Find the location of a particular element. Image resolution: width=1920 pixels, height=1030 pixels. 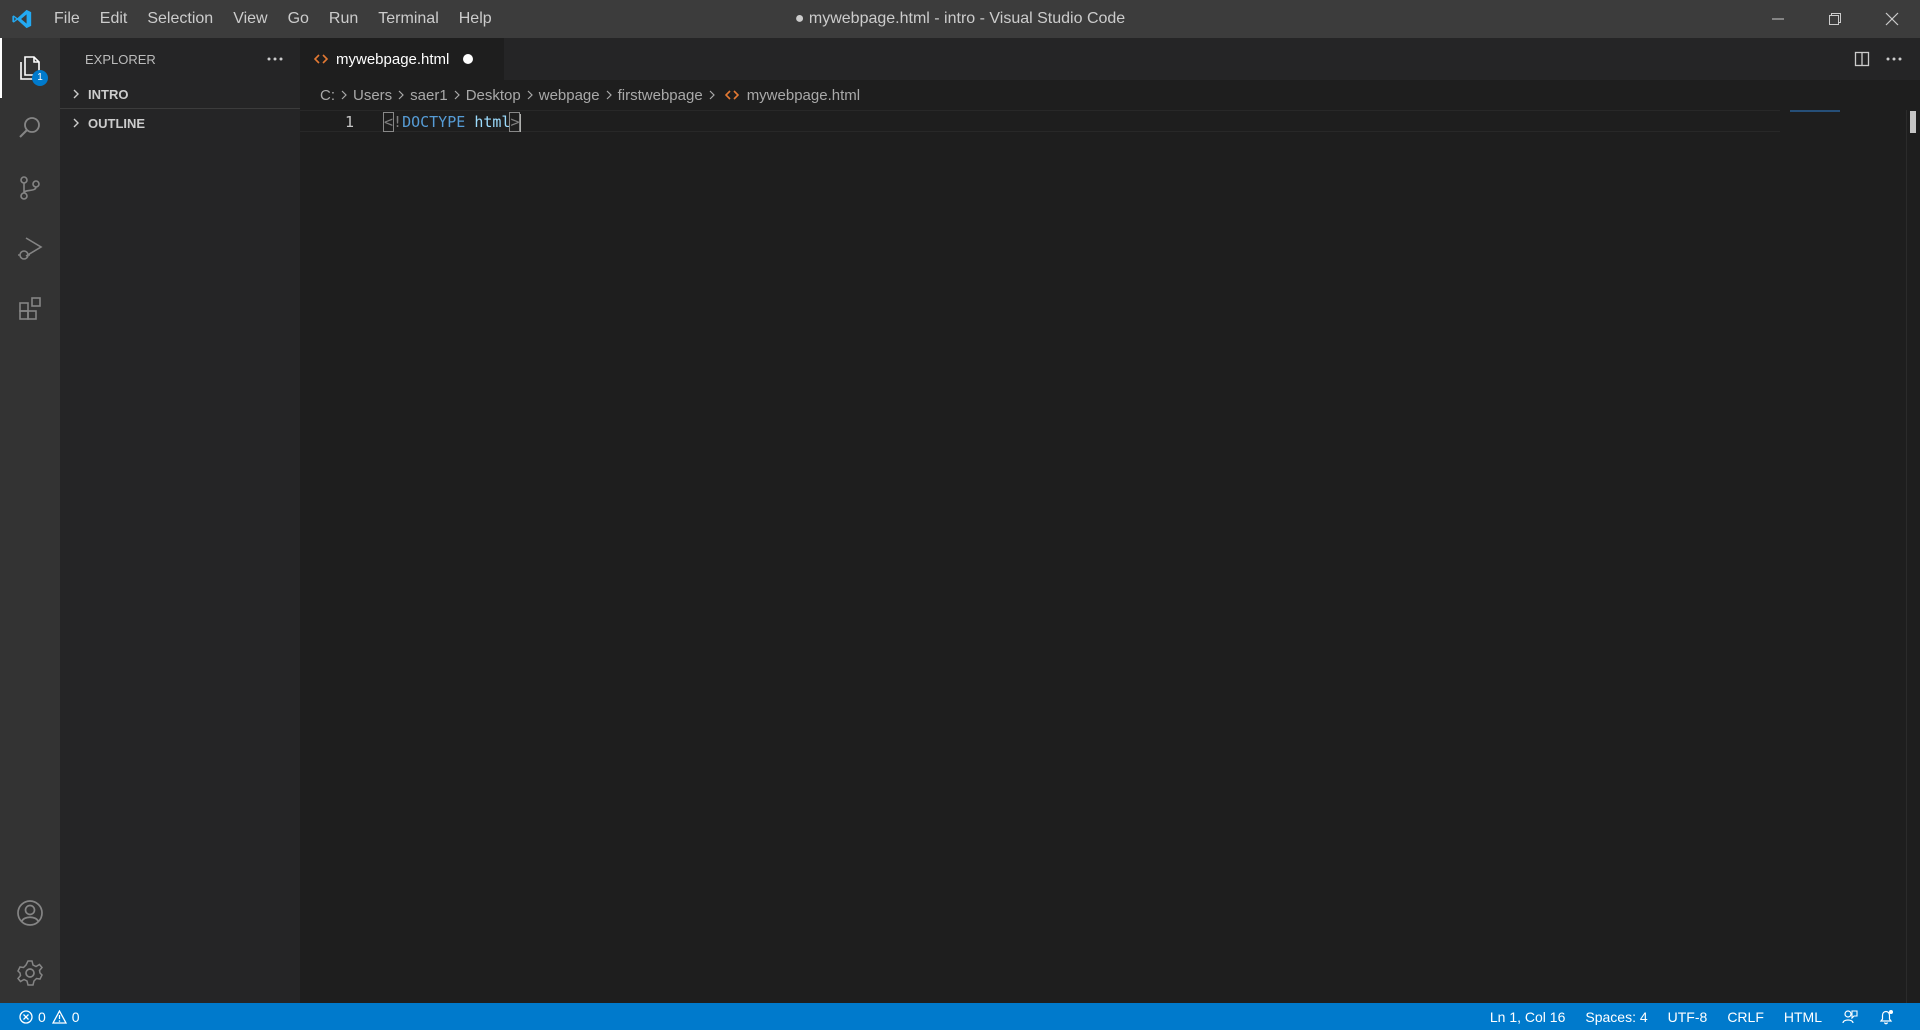

crumb-file-label: mywebpage.html is located at coordinates (803, 95).